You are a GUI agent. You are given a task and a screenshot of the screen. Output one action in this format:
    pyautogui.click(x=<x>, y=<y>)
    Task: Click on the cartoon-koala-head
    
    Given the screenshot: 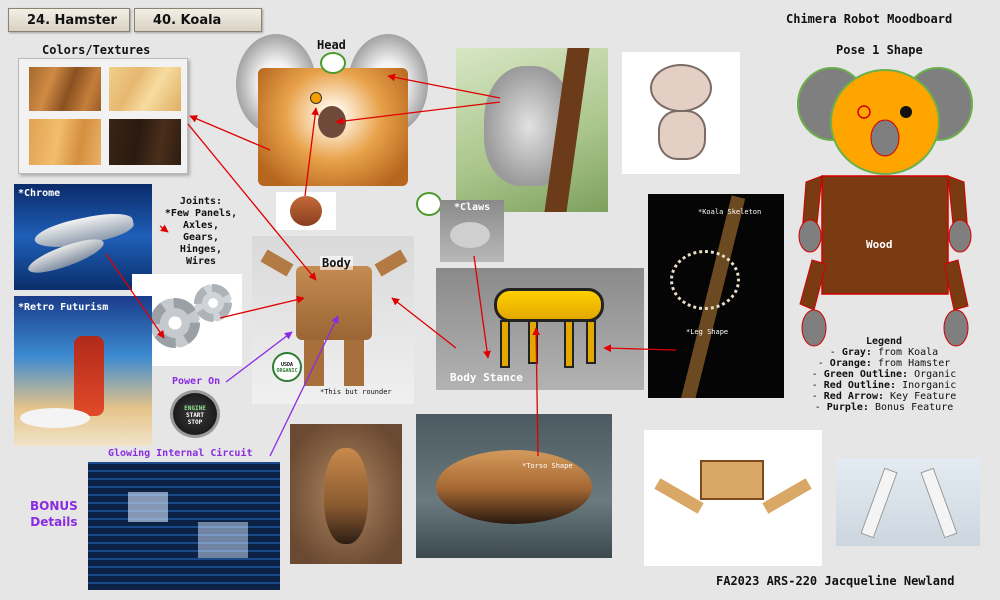 What is the action you would take?
    pyautogui.click(x=681, y=88)
    